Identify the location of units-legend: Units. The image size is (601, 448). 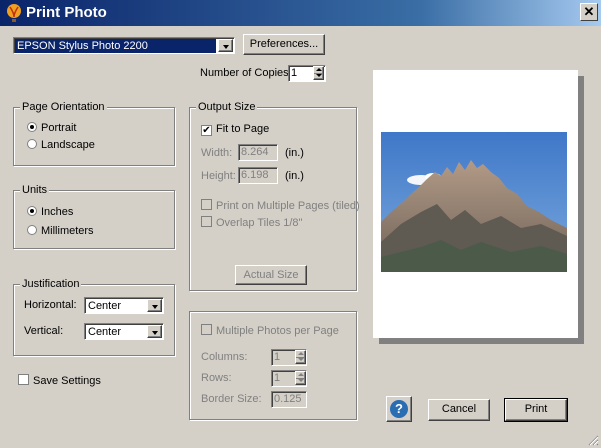
(35, 190).